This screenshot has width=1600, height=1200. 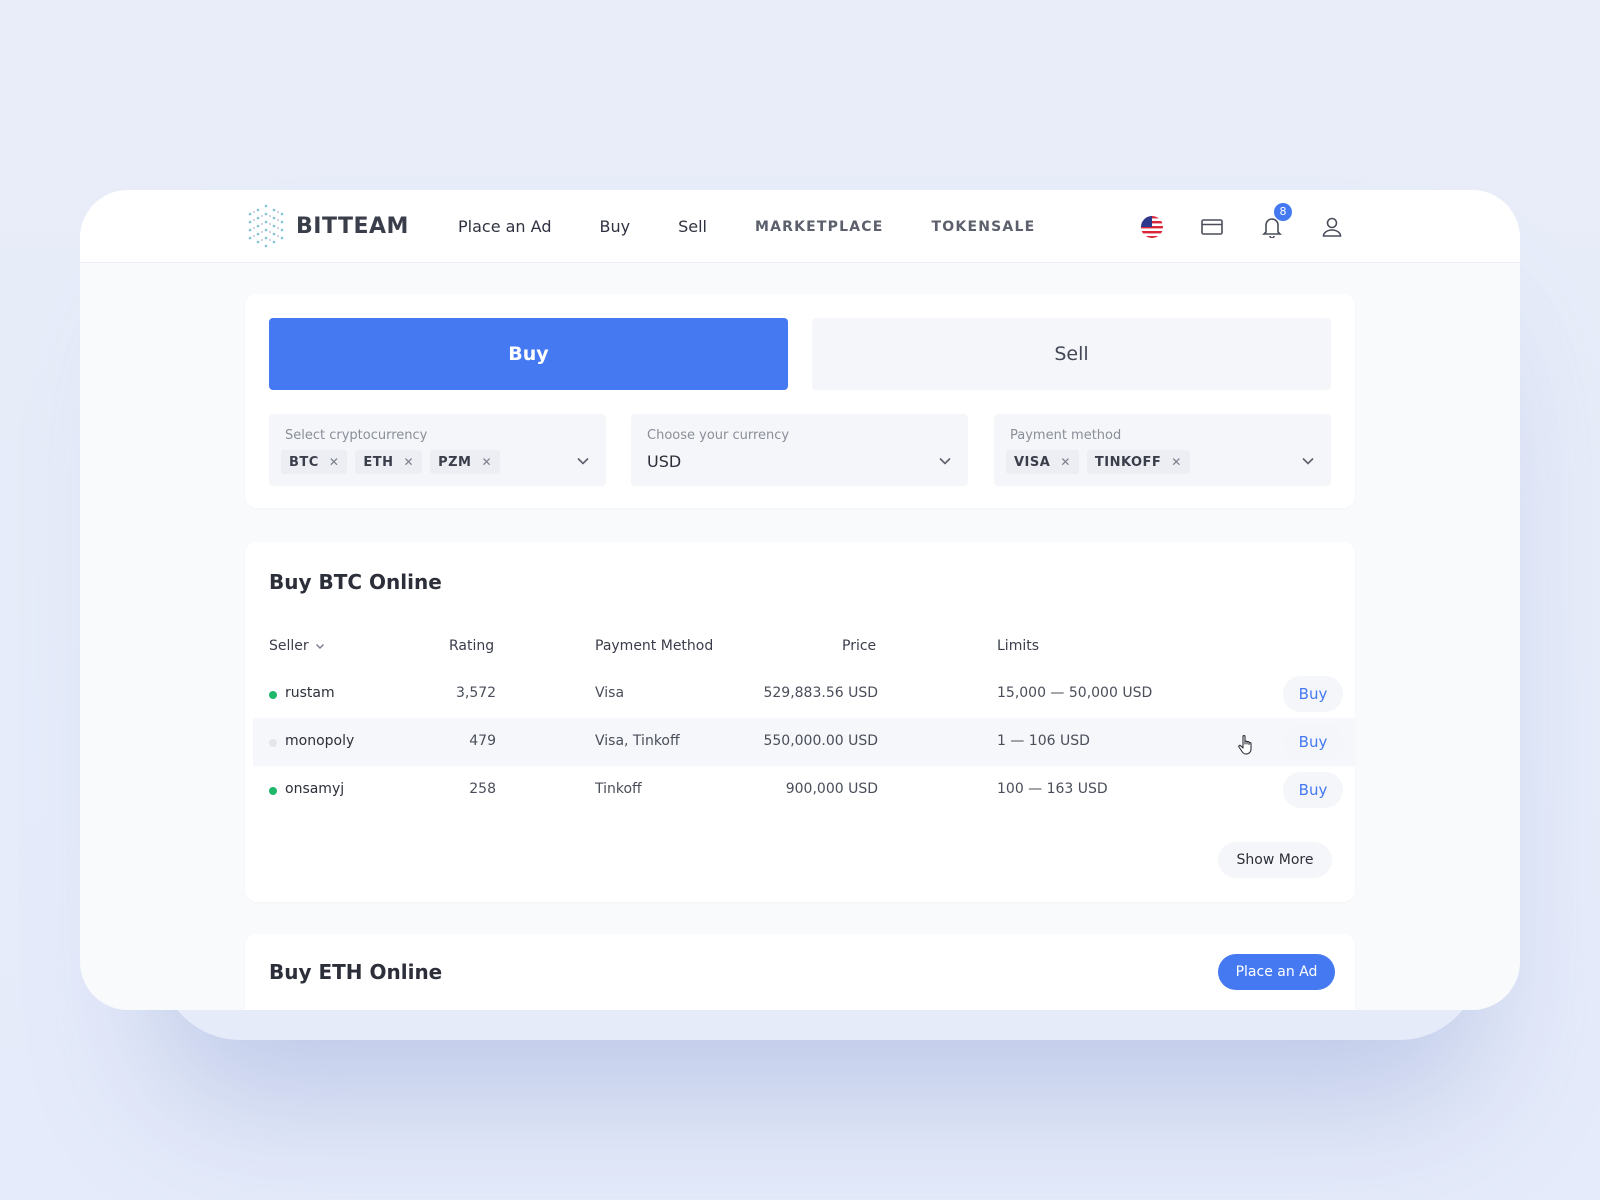 What do you see at coordinates (1066, 435) in the screenshot?
I see `payment-select-label: Payment method` at bounding box center [1066, 435].